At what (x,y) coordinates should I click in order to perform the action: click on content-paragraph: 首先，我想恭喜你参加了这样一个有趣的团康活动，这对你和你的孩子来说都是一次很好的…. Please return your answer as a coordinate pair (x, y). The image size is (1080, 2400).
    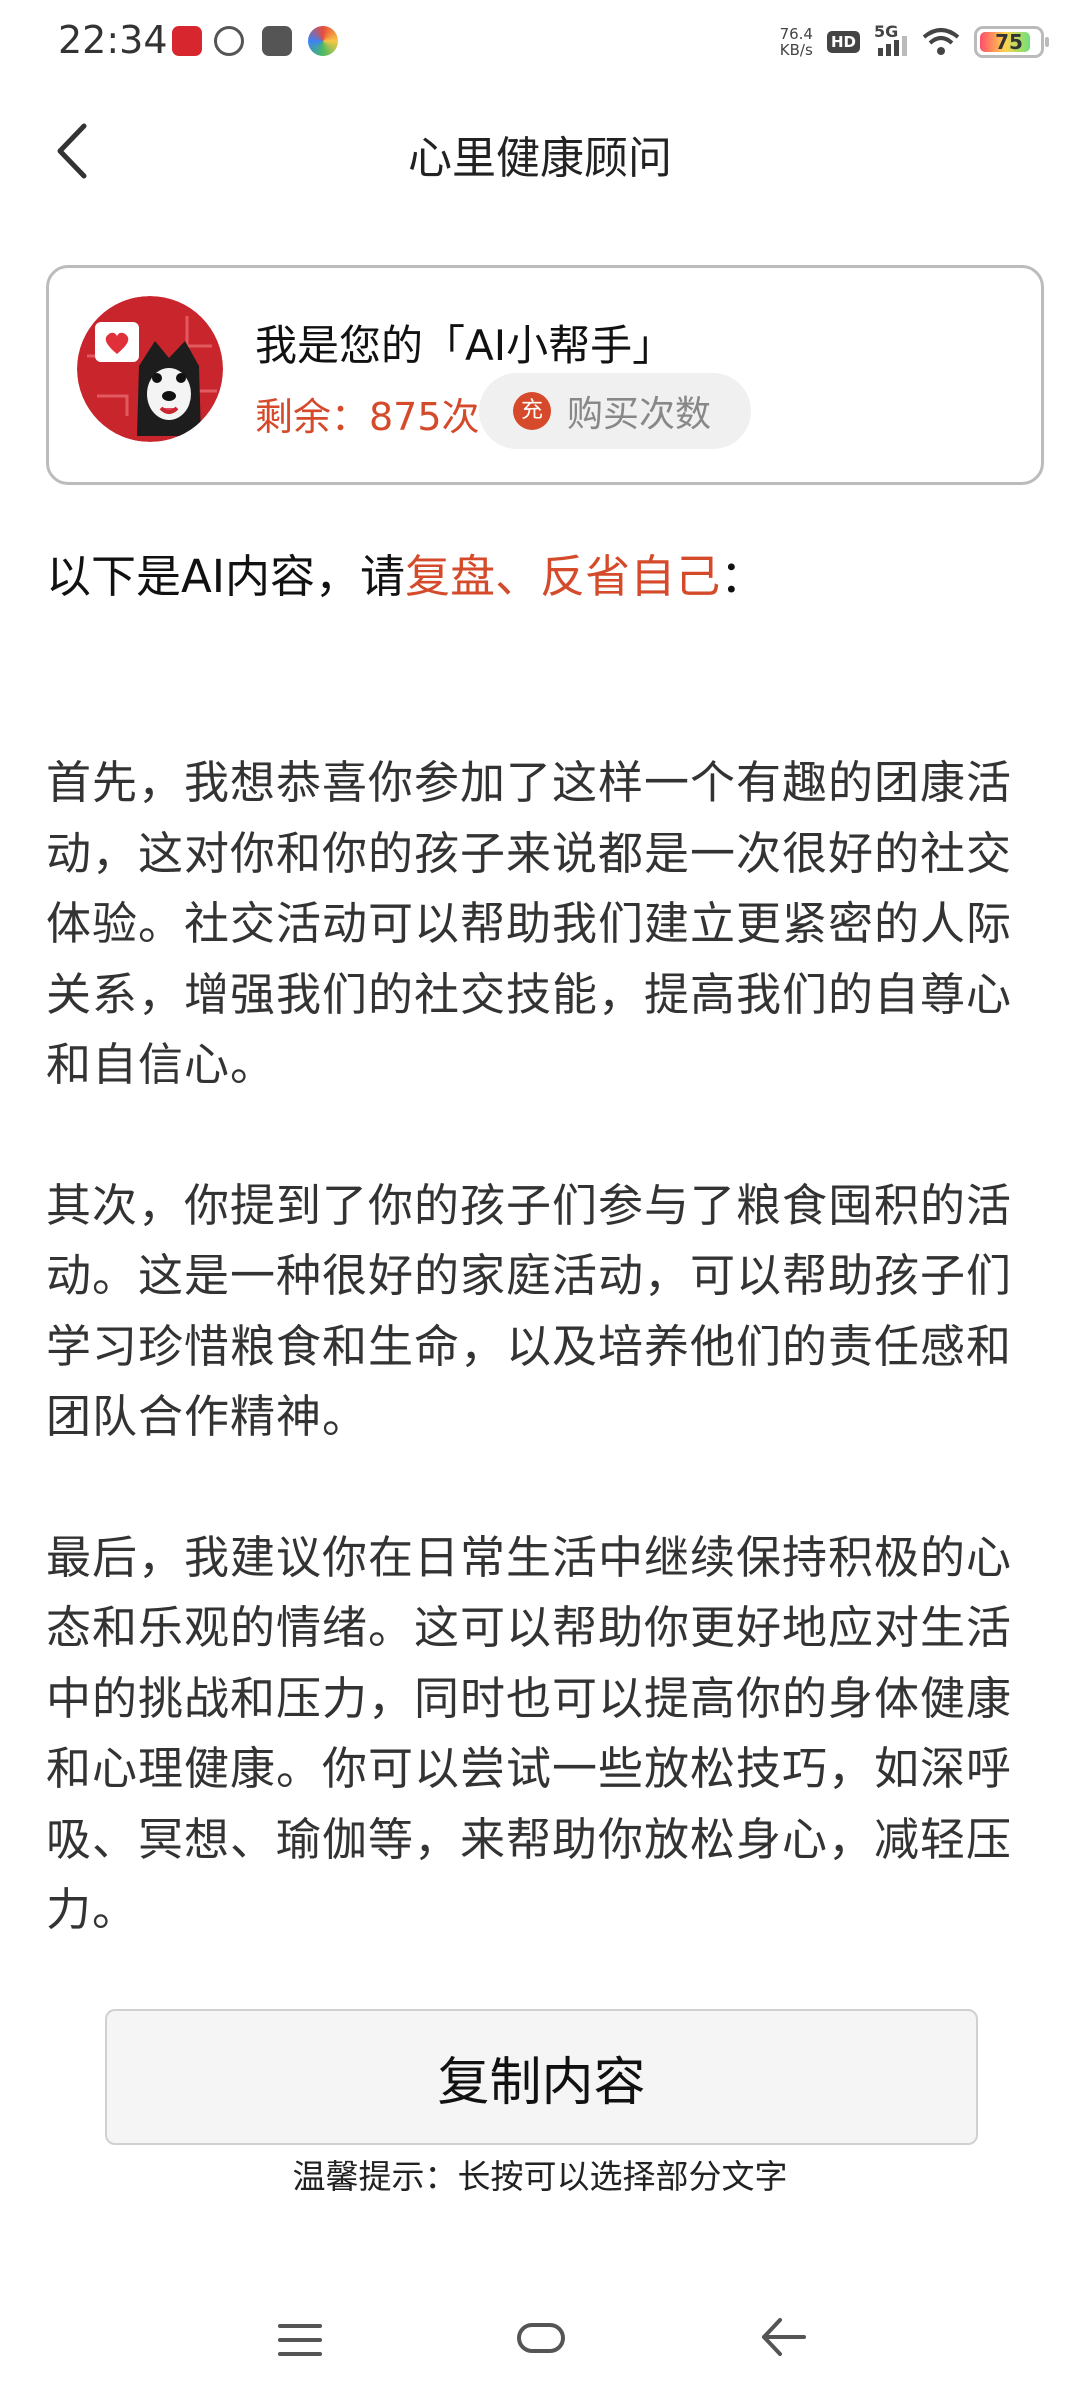
    Looking at the image, I should click on (529, 923).